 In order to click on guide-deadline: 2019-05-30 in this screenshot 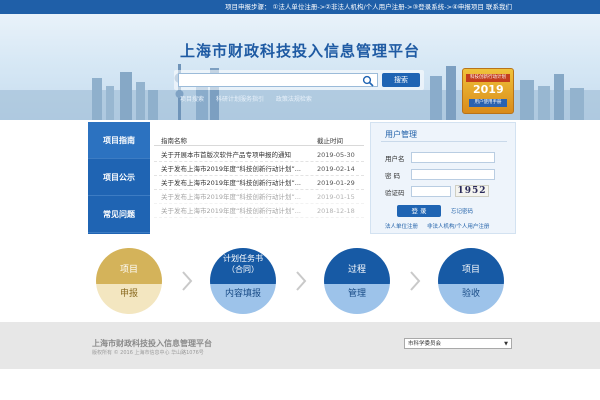, I will do `click(336, 155)`.